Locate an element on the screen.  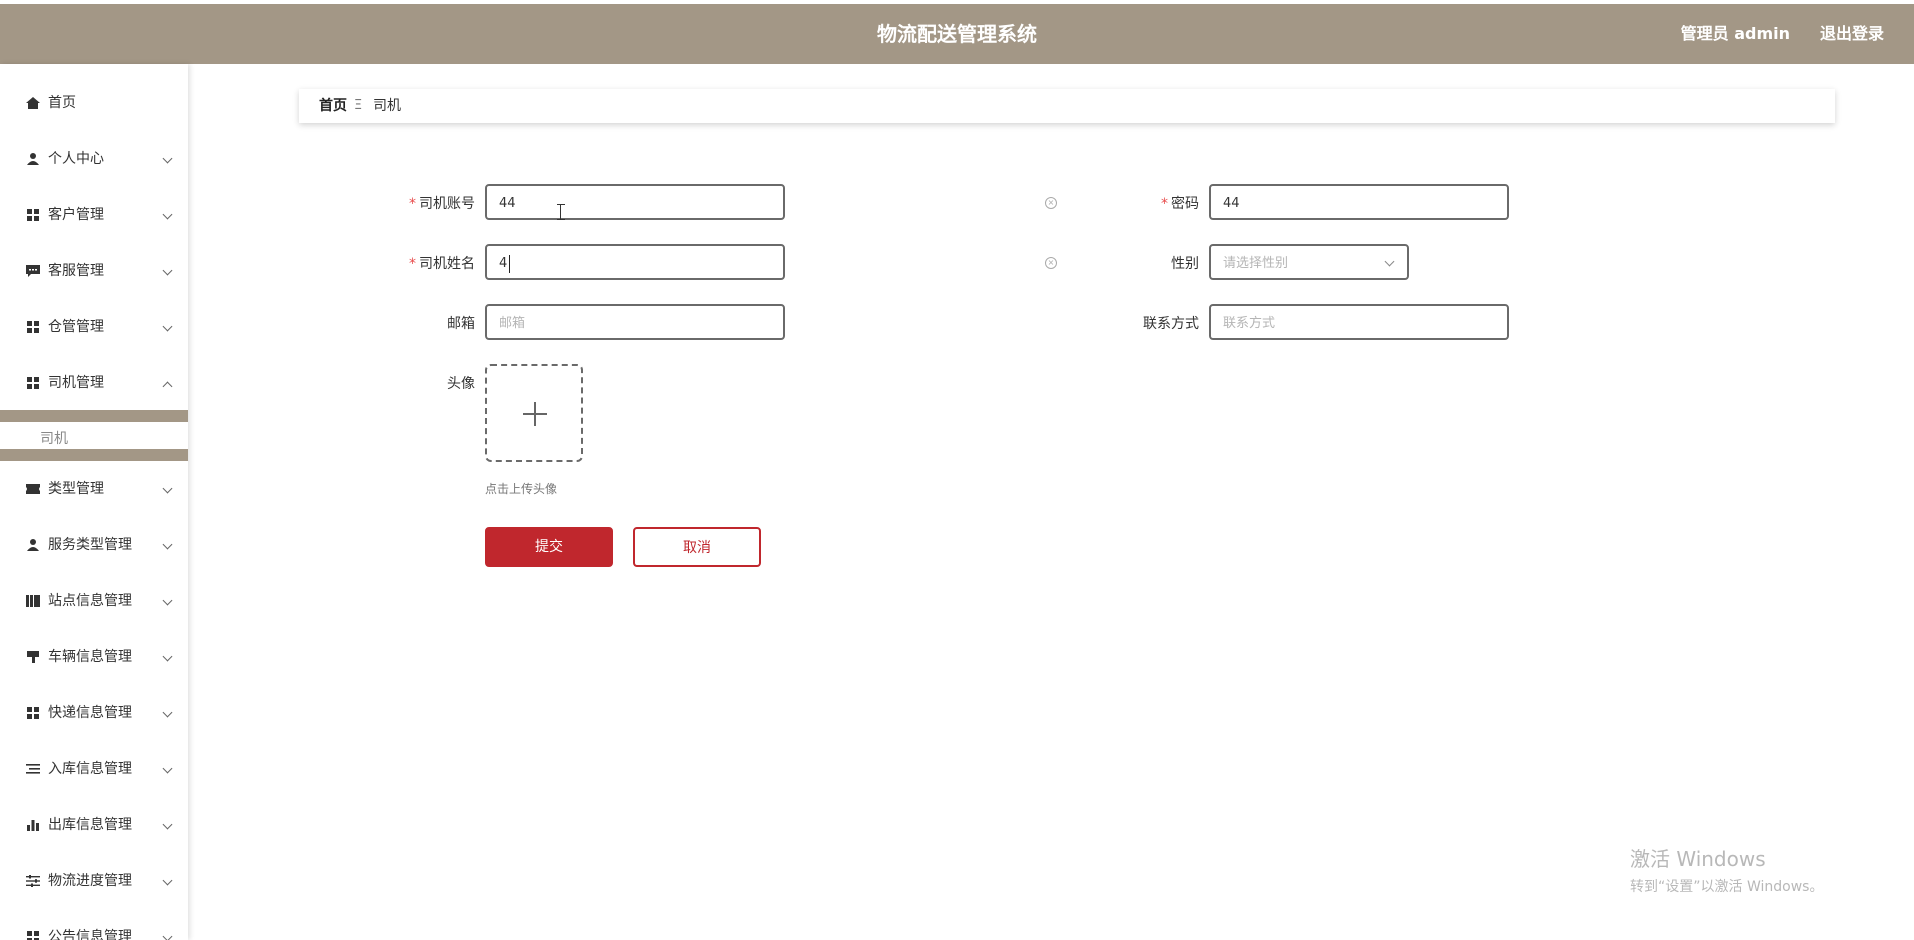
sidebar-item-label: 入库信息管理 is located at coordinates (90, 769).